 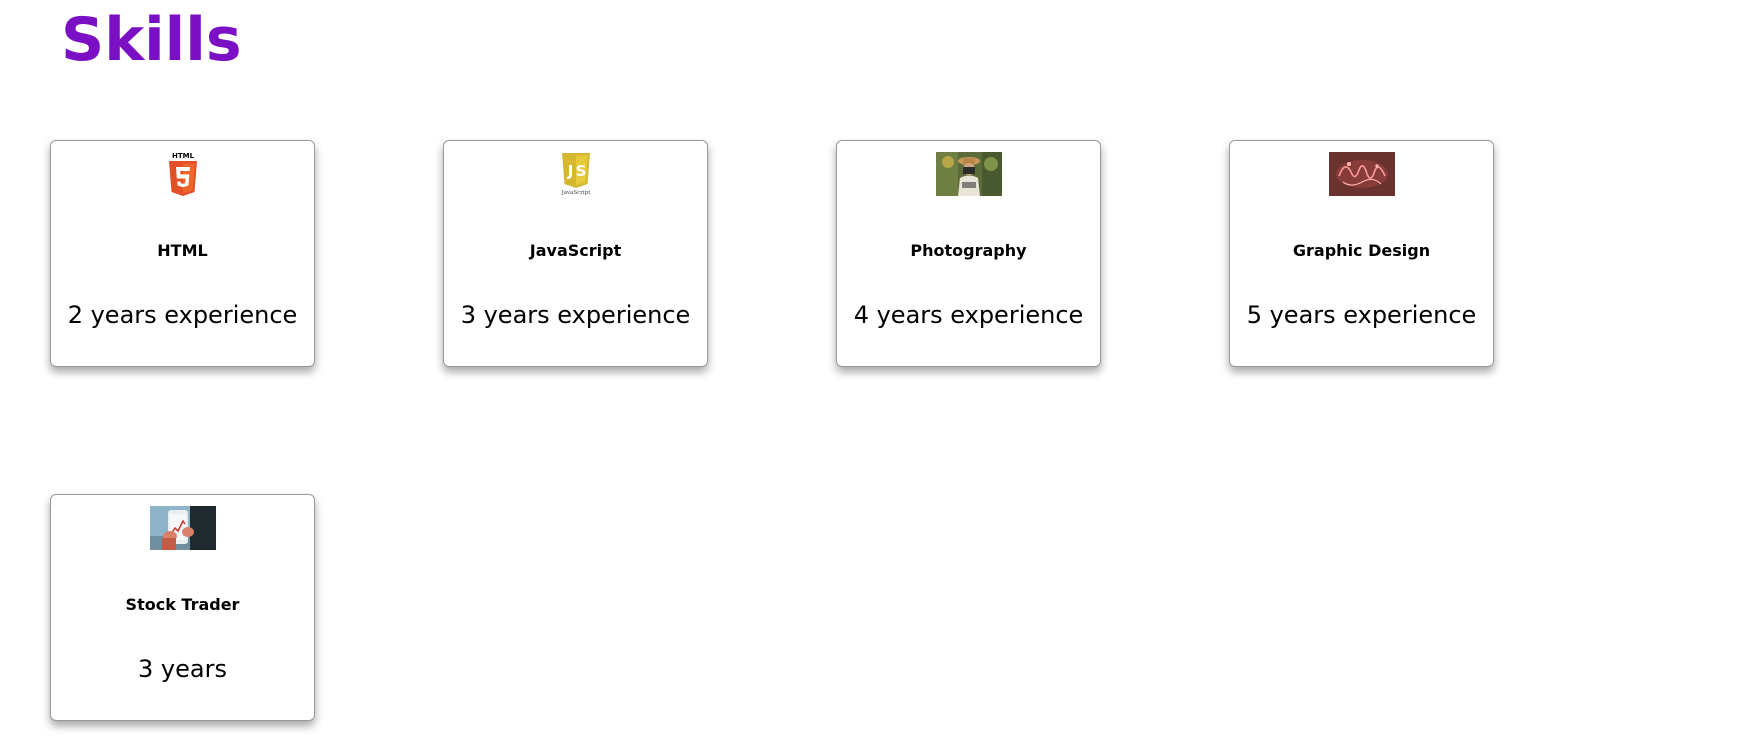 What do you see at coordinates (575, 315) in the screenshot?
I see `skill-experience: 3 years experience` at bounding box center [575, 315].